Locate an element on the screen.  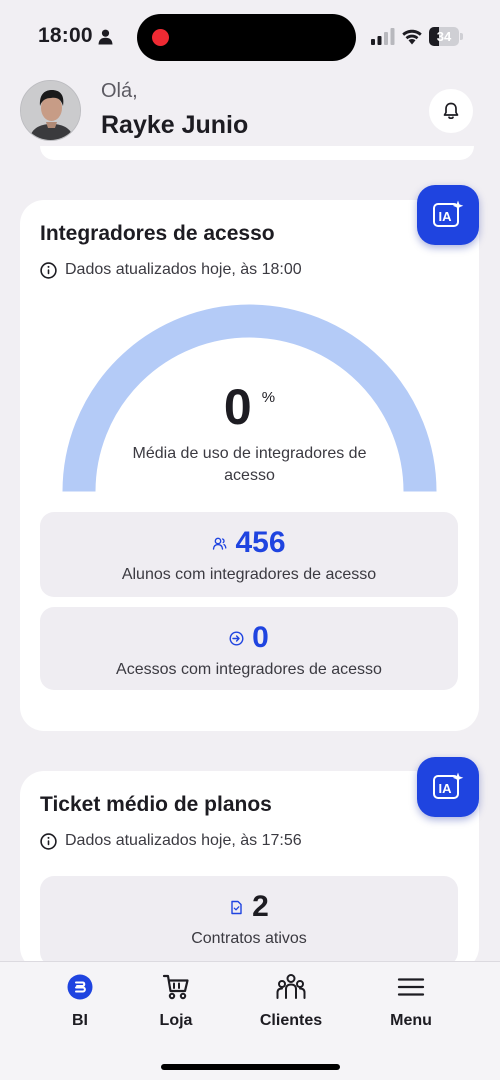
stat-label: Contratos ativos is located at coordinates (249, 938).